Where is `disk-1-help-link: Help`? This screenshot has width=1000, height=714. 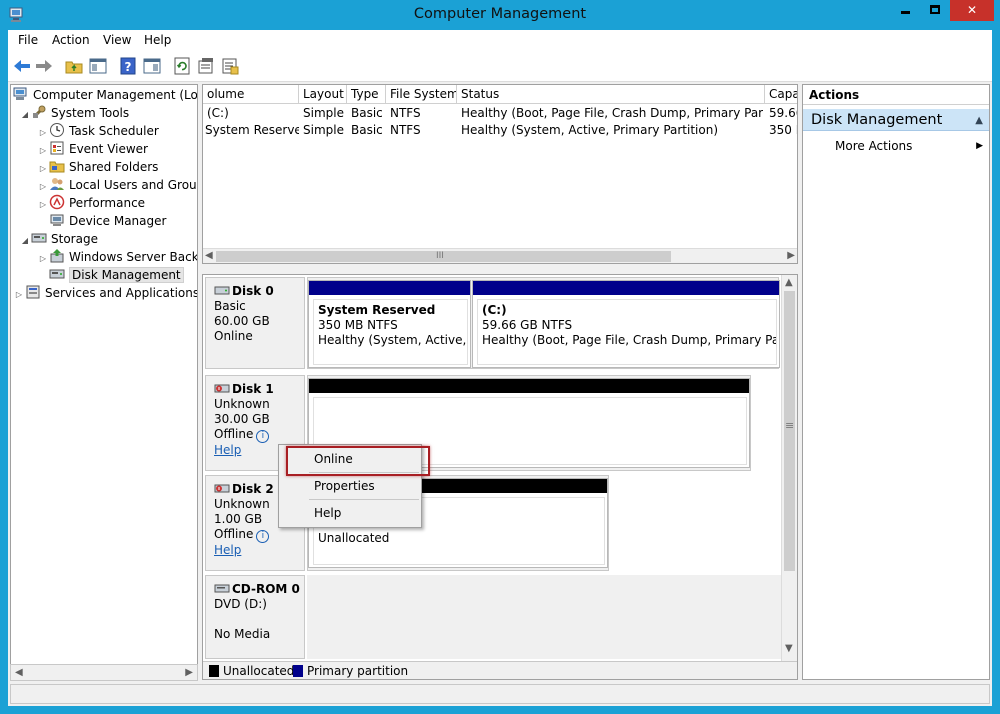 disk-1-help-link: Help is located at coordinates (227, 450).